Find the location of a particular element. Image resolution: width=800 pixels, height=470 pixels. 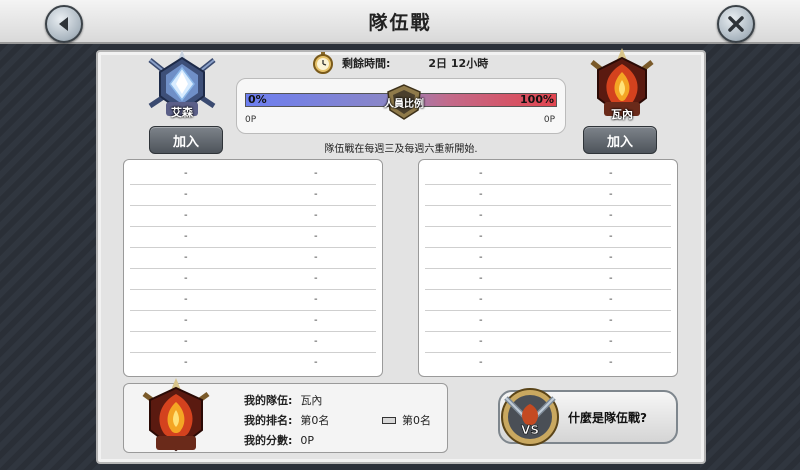

my-score-row: 我的分數: 0P is located at coordinates (279, 440).